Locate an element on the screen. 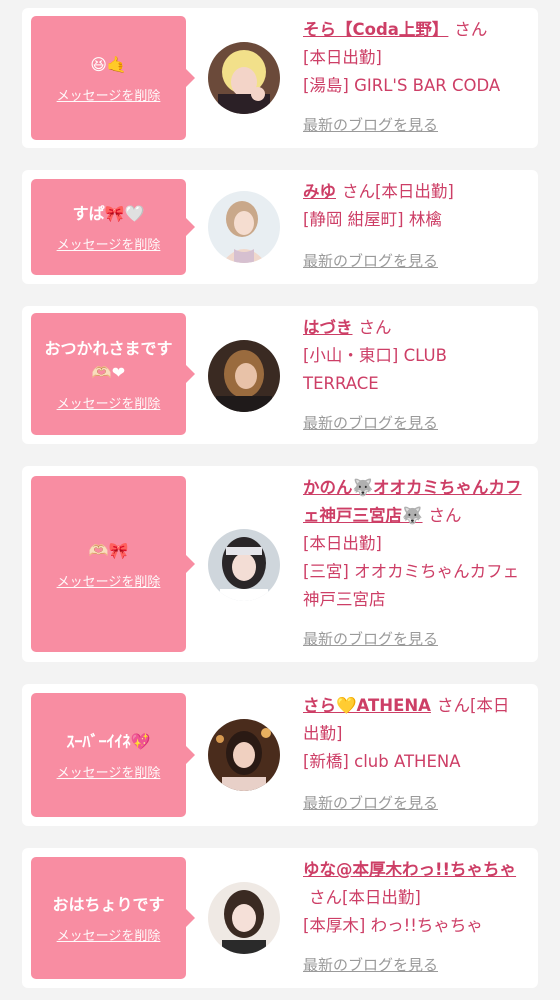 This screenshot has height=1000, width=560. message-bubble: すぱ🎀🤍 メッセージを削除 is located at coordinates (113, 227).